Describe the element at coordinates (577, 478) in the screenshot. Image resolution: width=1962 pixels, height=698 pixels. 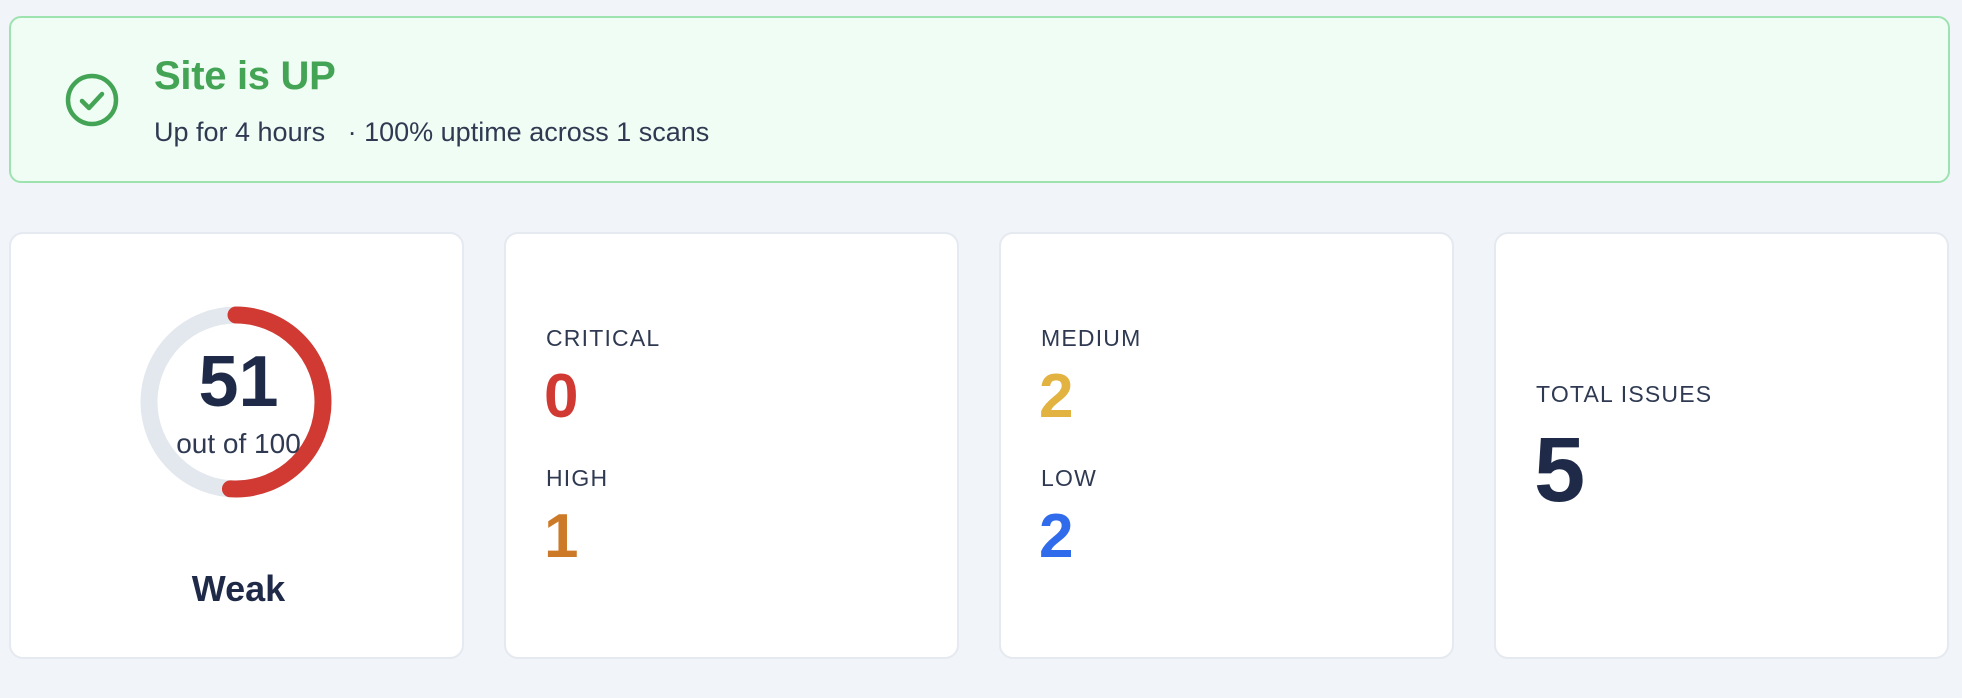
I see `high-label: HIGH` at that location.